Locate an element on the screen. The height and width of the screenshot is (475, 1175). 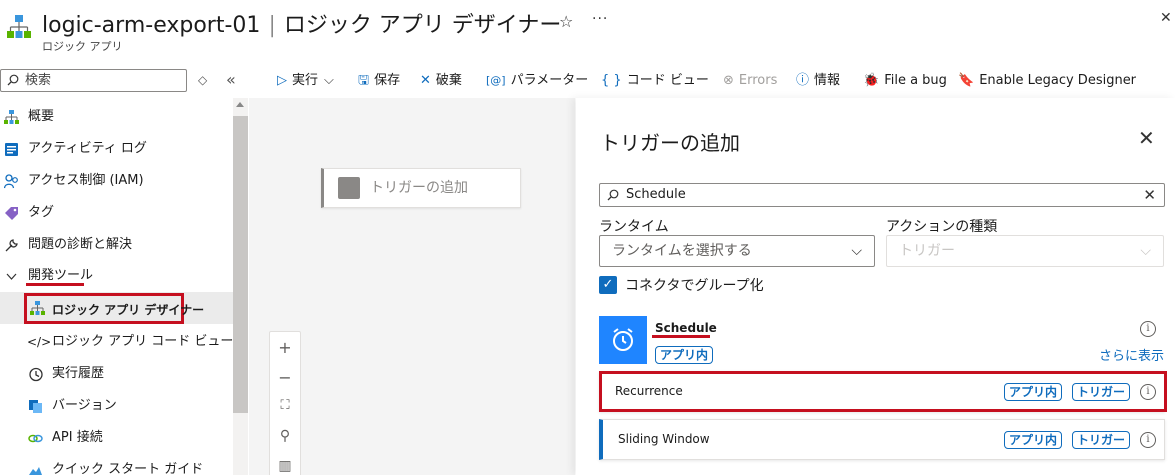
discard-button: ✕ 破棄 is located at coordinates (441, 81).